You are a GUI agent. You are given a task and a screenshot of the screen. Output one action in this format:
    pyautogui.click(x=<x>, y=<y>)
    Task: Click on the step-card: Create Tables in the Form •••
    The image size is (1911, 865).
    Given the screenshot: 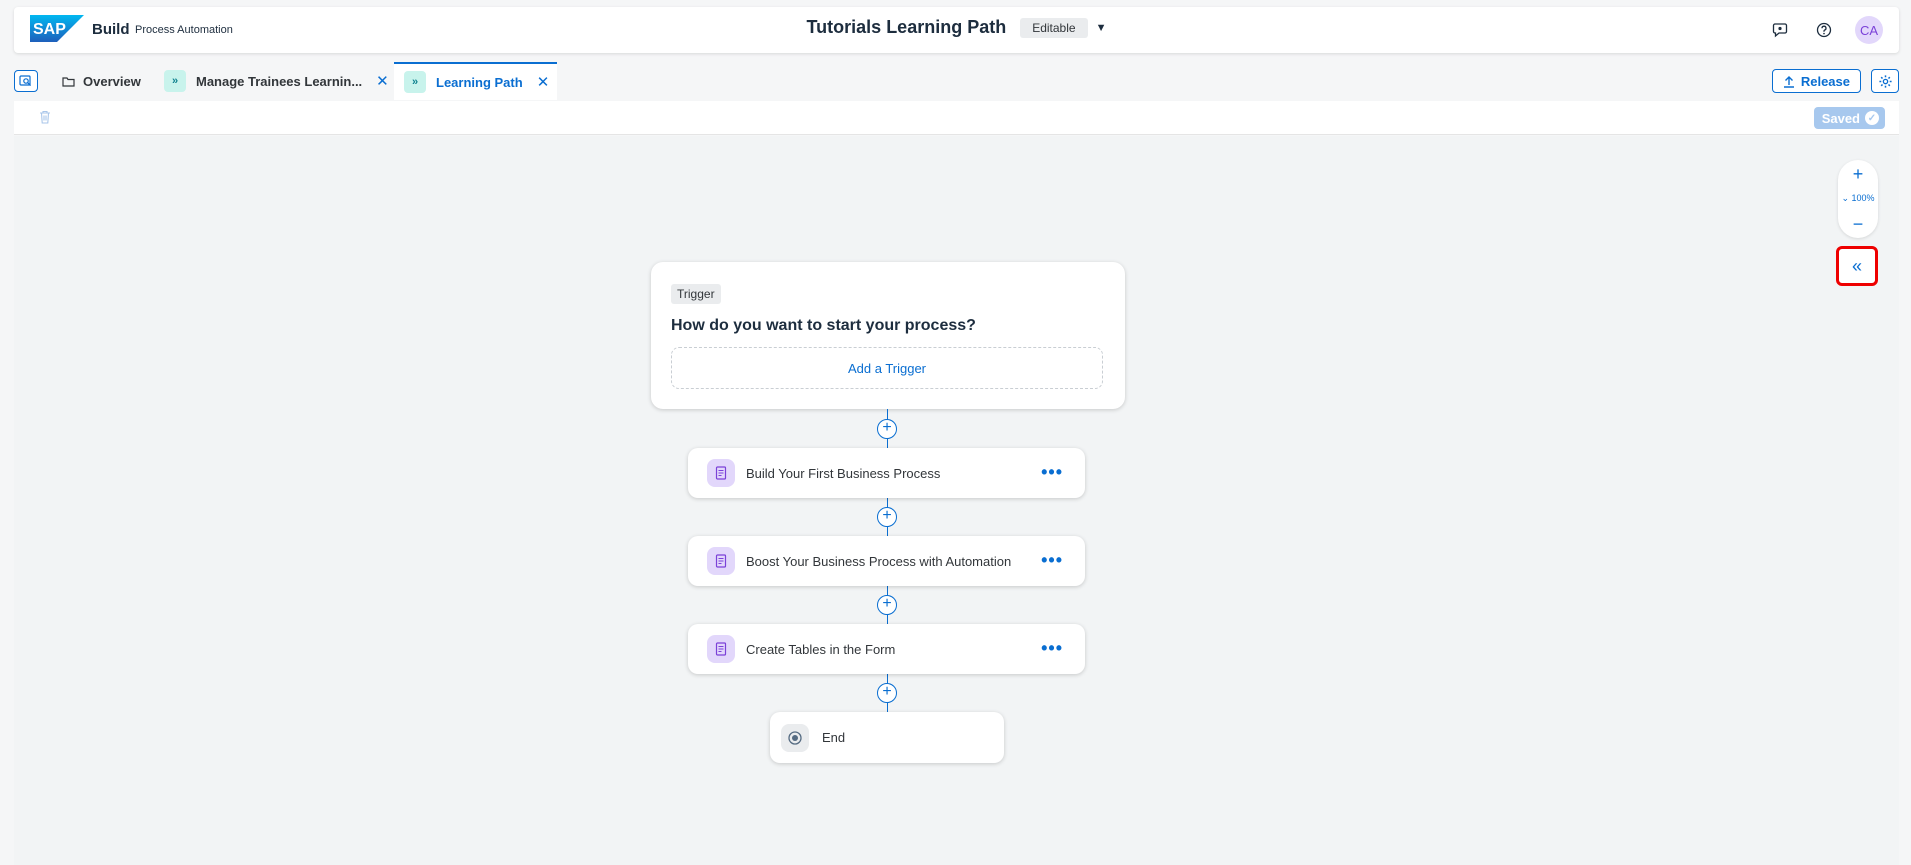 What is the action you would take?
    pyautogui.click(x=886, y=649)
    